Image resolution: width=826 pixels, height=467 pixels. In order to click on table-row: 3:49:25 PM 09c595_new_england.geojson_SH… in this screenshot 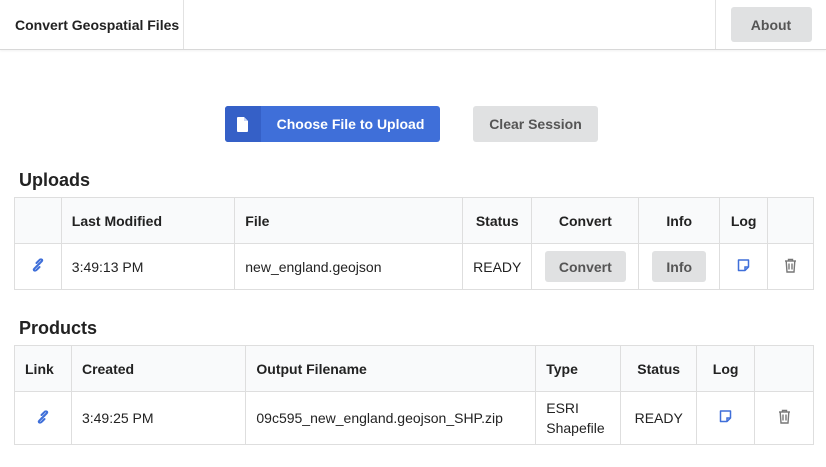, I will do `click(414, 418)`.